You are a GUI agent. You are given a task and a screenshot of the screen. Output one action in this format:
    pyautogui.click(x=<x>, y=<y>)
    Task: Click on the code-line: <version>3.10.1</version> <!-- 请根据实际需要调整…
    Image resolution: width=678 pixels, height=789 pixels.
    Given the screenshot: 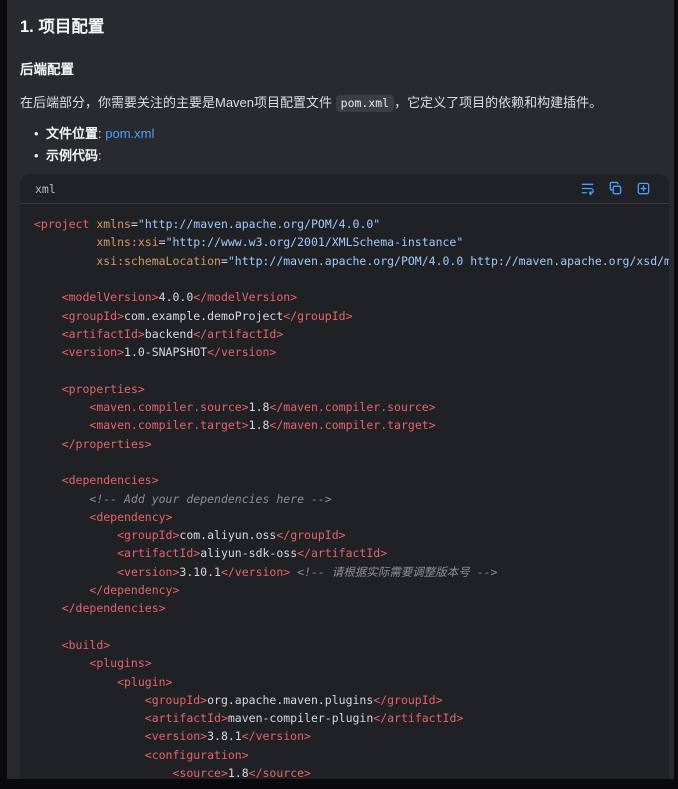 What is the action you would take?
    pyautogui.click(x=307, y=571)
    